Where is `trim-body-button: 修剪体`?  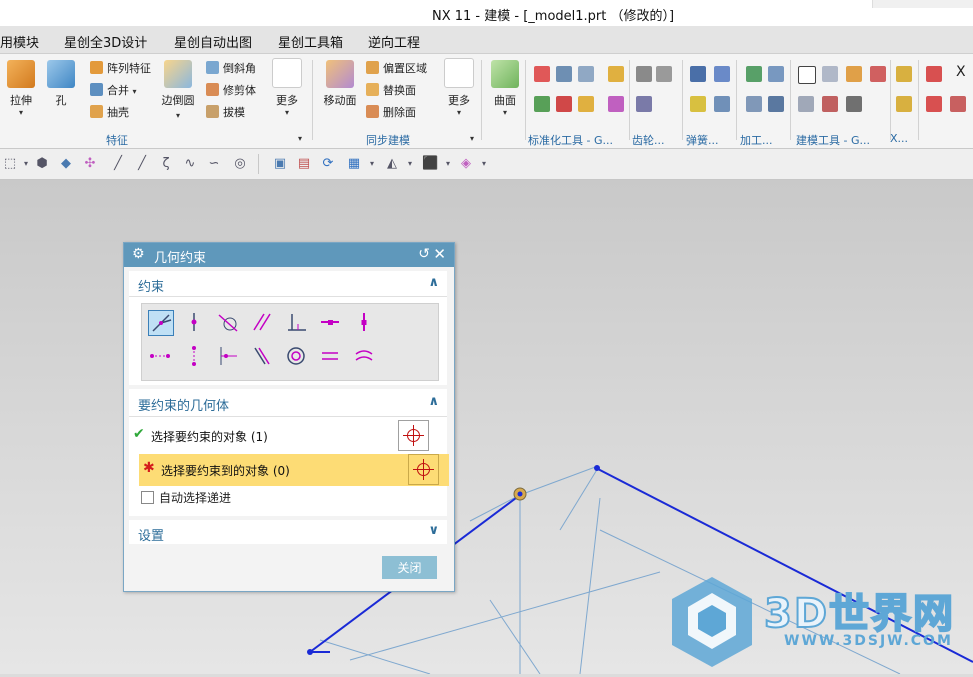 trim-body-button: 修剪体 is located at coordinates (231, 90).